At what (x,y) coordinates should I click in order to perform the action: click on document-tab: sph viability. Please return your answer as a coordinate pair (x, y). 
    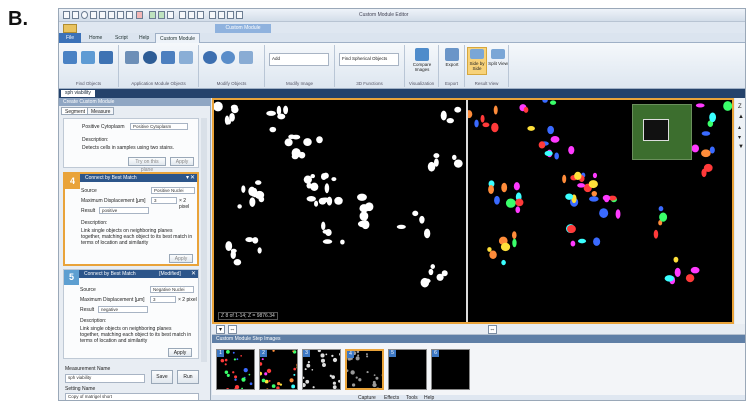
    Looking at the image, I should click on (78, 93).